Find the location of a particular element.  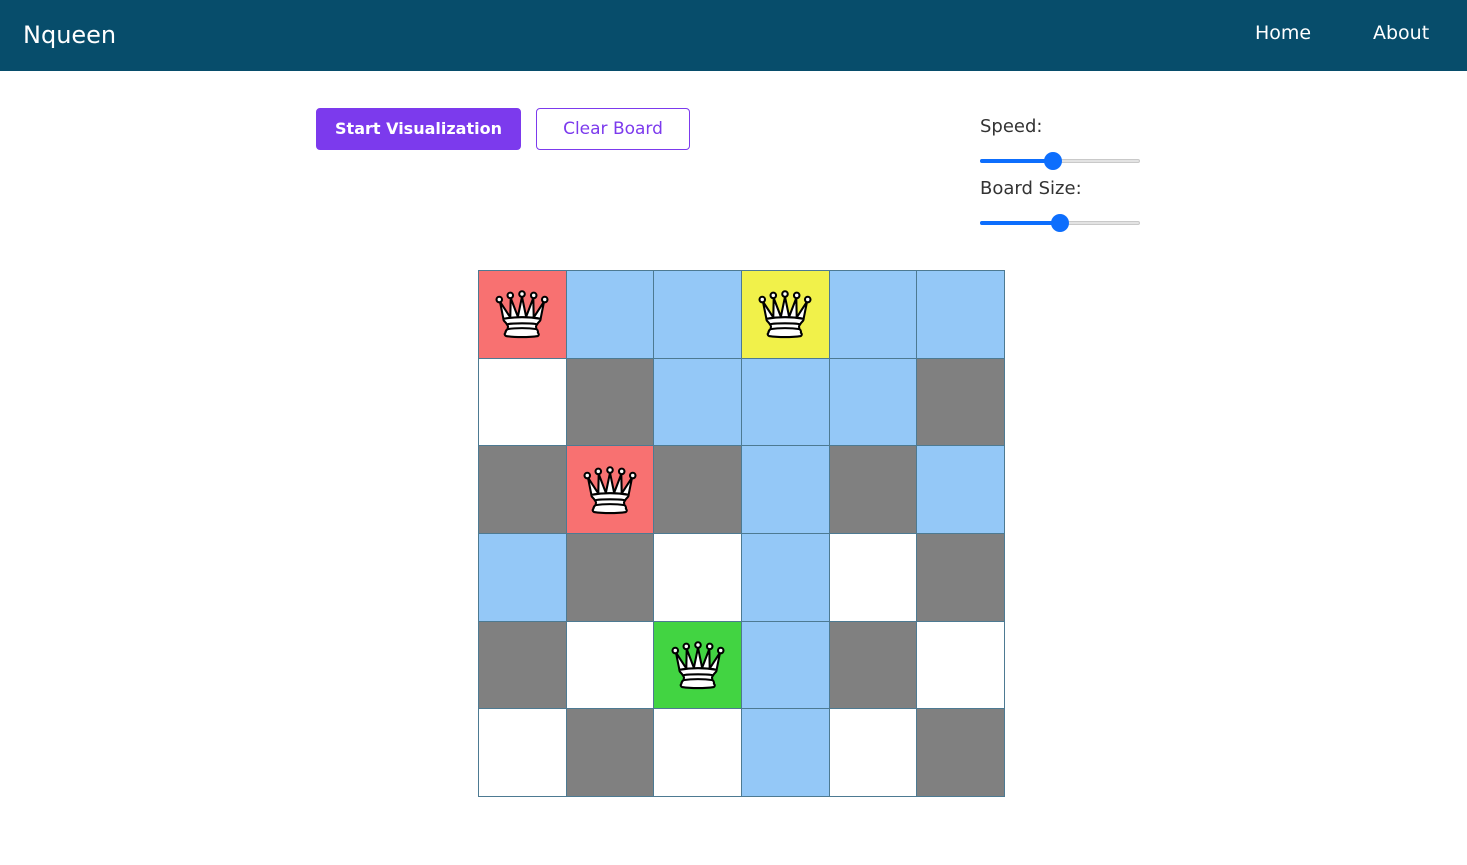

speed-slider-fill is located at coordinates (1016, 161).